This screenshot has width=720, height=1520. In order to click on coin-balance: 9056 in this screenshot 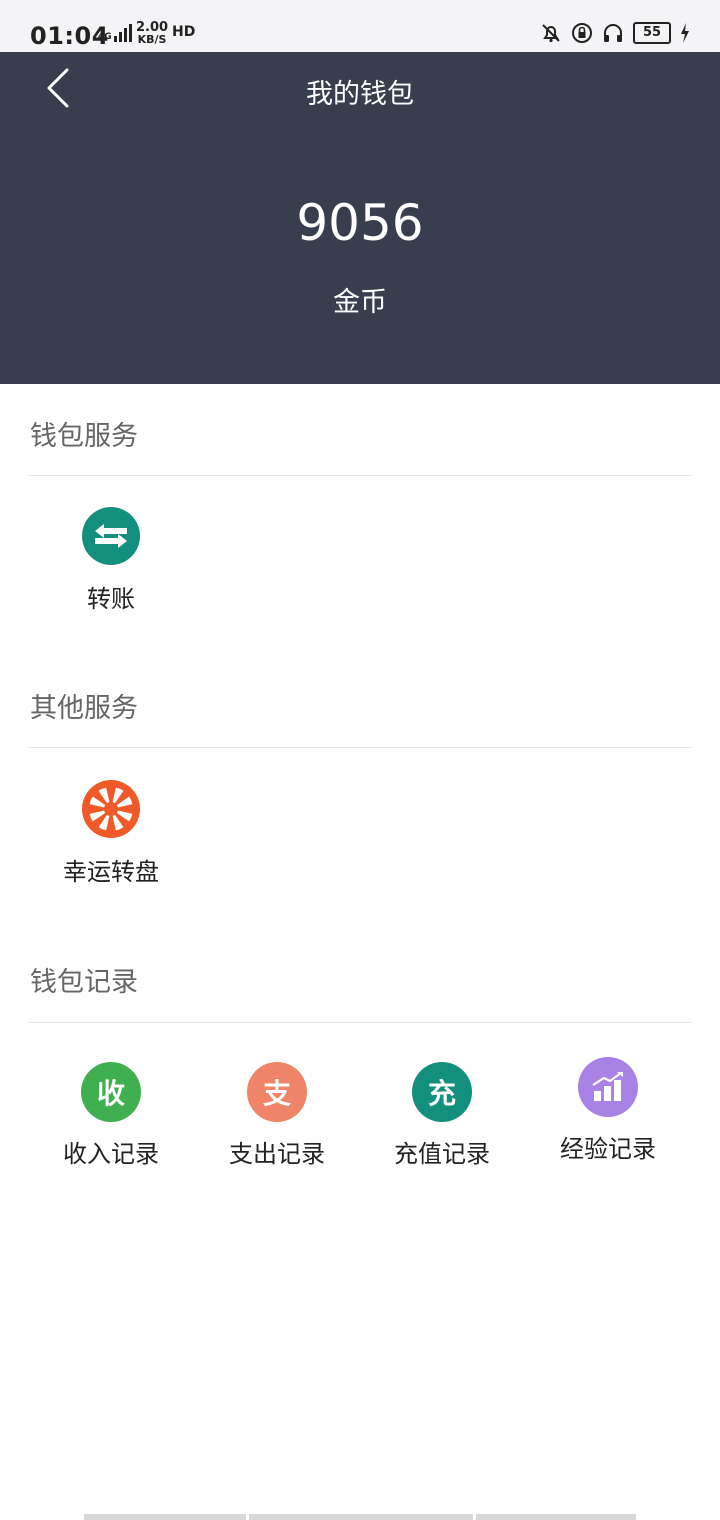, I will do `click(360, 223)`.